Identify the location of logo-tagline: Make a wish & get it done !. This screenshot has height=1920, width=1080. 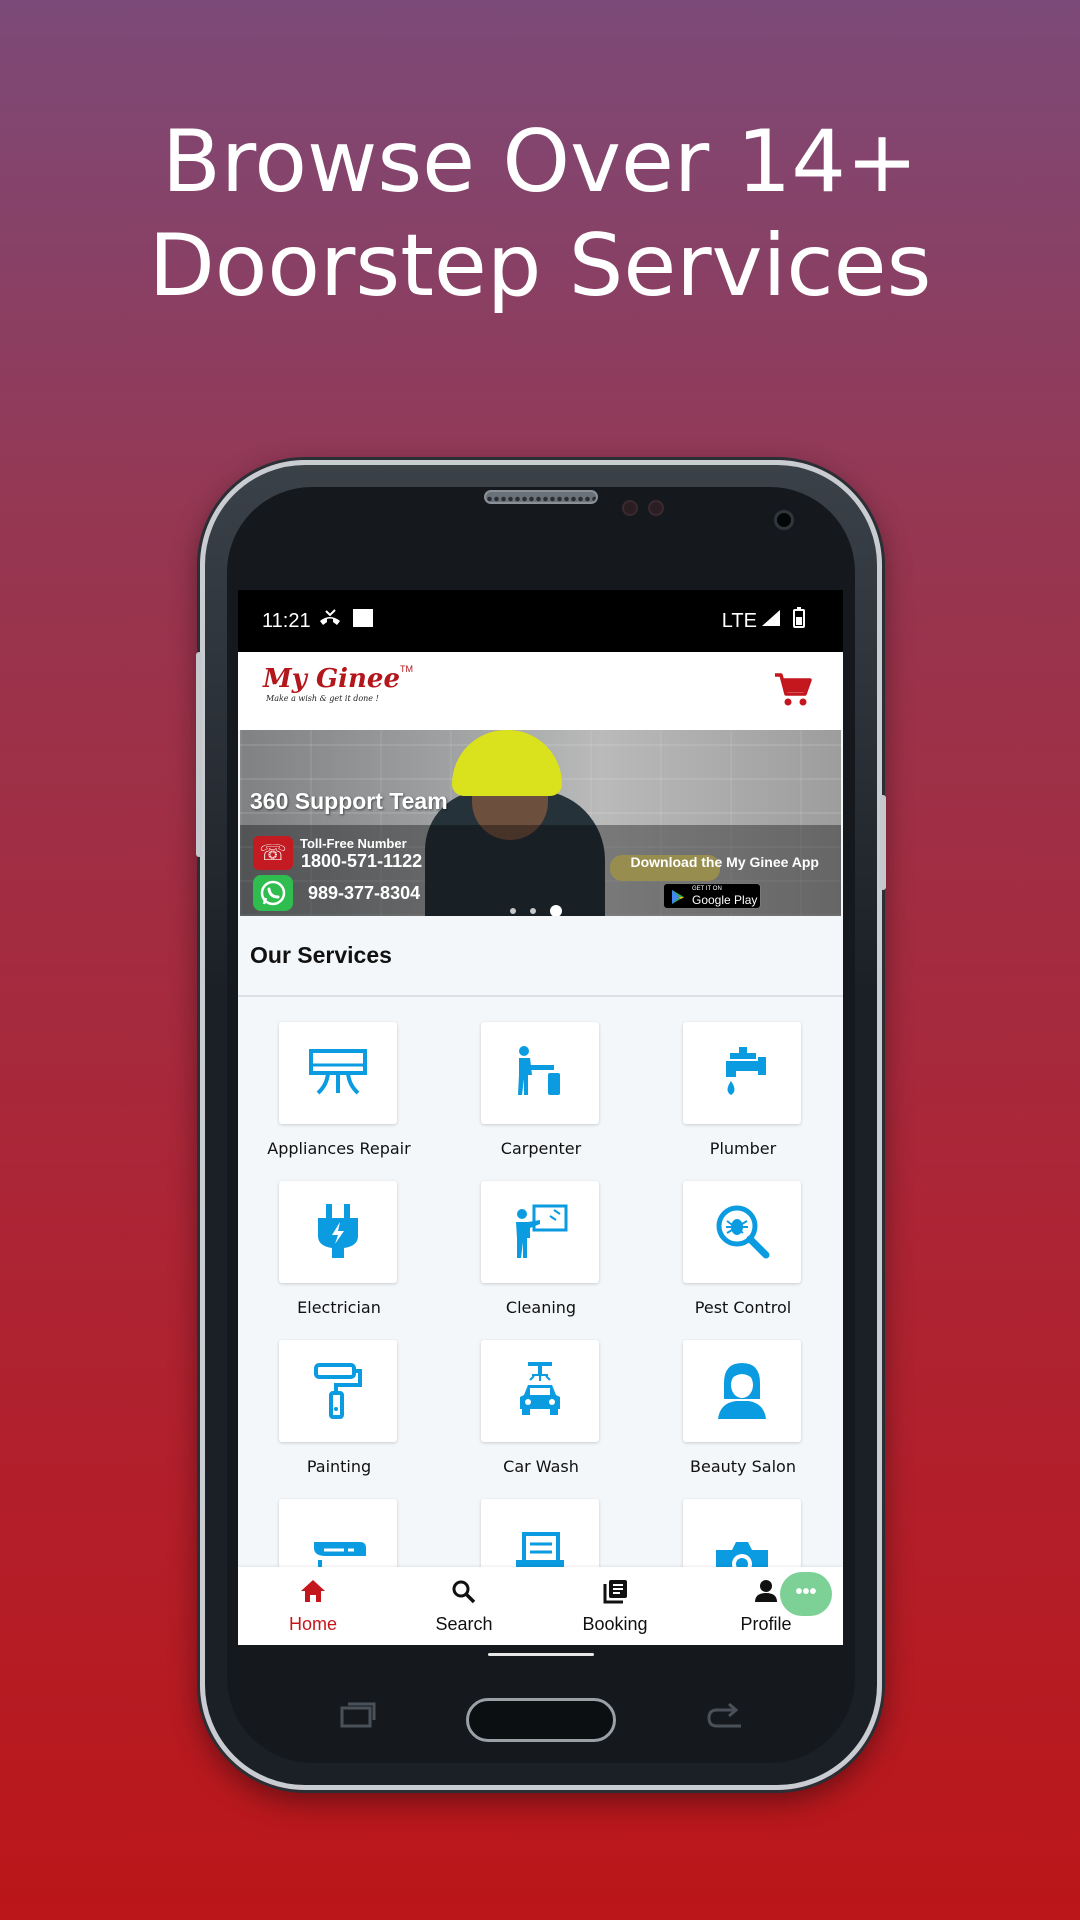
(322, 698).